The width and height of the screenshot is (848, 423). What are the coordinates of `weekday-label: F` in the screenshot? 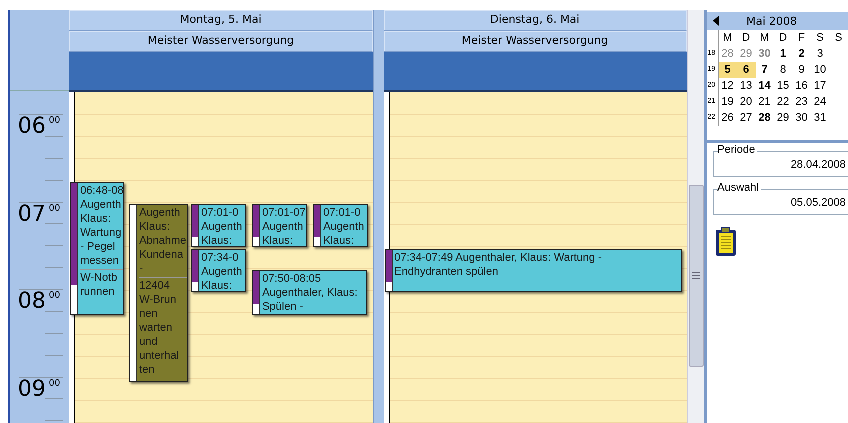 It's located at (801, 38).